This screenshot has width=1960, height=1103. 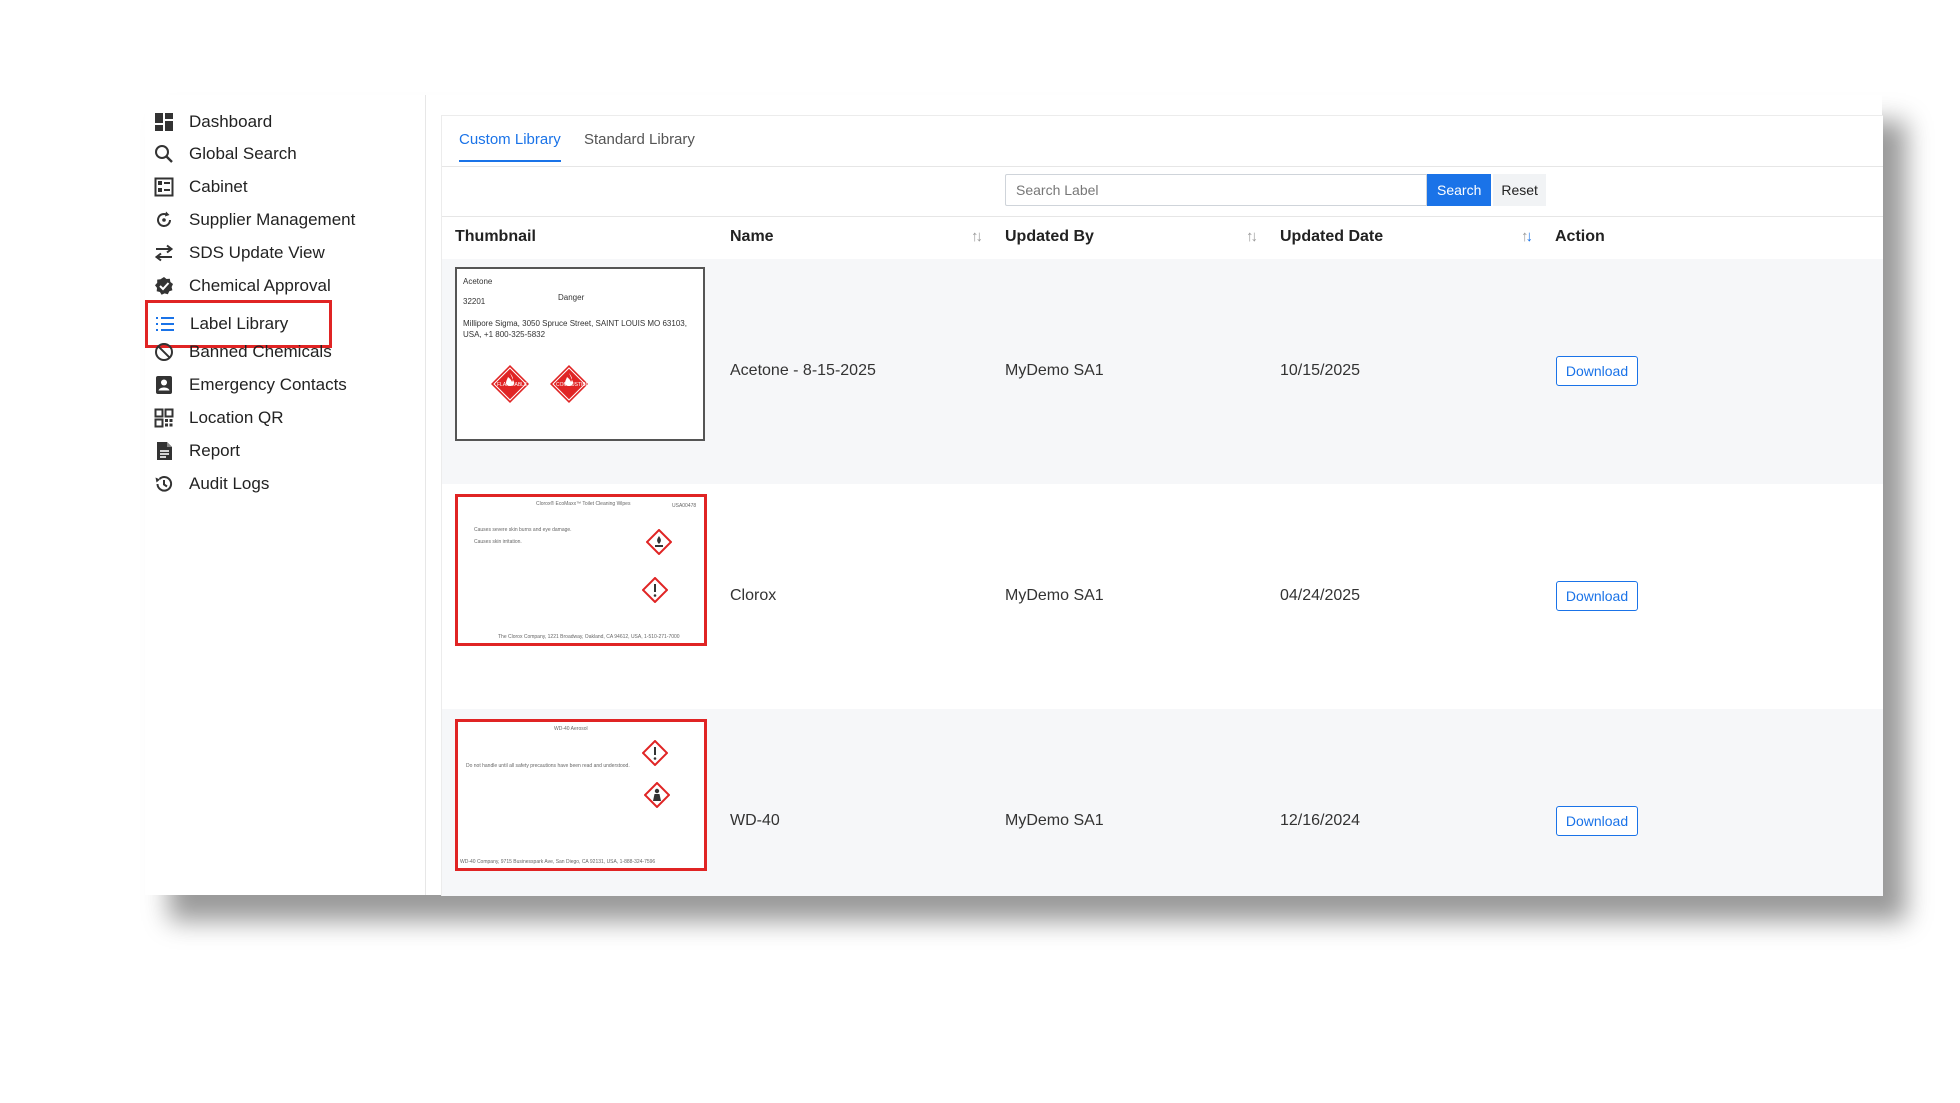 What do you see at coordinates (1519, 190) in the screenshot?
I see `reset-button: Reset` at bounding box center [1519, 190].